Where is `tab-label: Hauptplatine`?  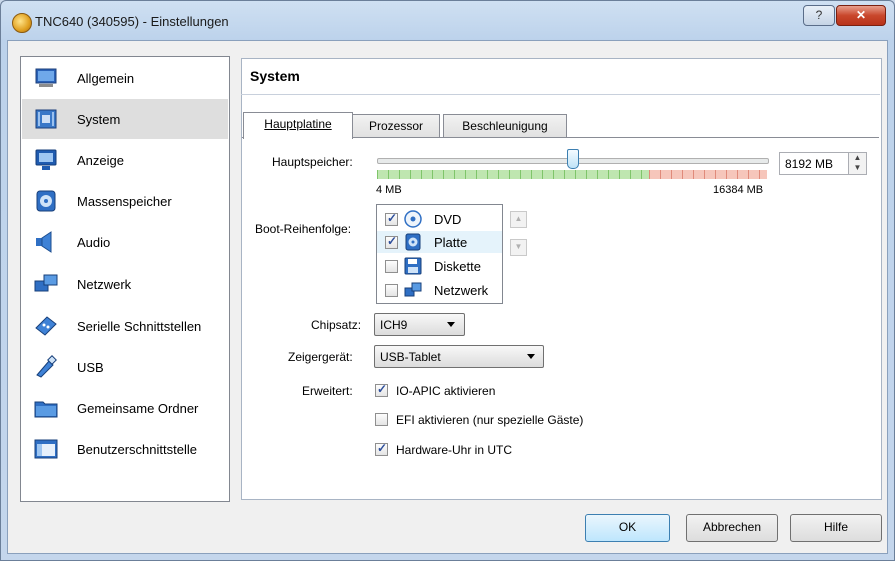
tab-label: Hauptplatine is located at coordinates (298, 124).